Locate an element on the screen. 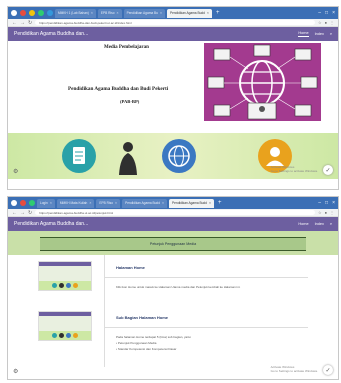 The image size is (341, 383). folder-icon is located at coordinates (32, 13).